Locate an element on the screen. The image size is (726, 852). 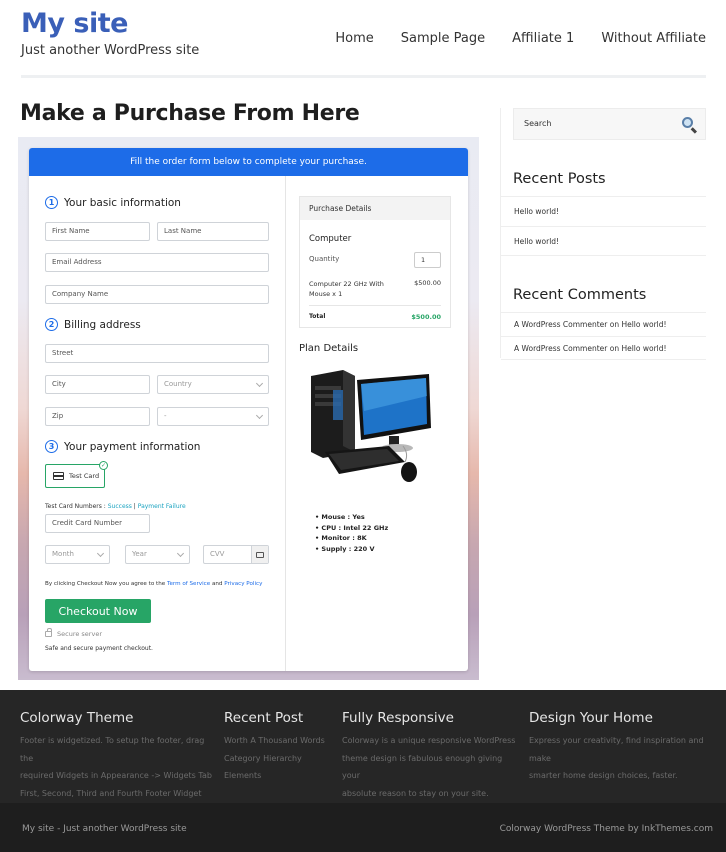
privacy-policy-link: Privacy Policy is located at coordinates (243, 584).